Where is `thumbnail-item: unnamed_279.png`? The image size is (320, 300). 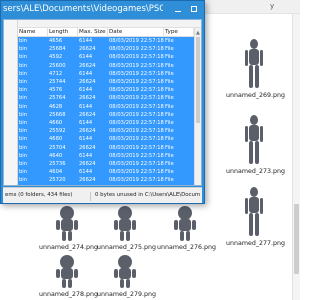
thumbnail-item: unnamed_279.png is located at coordinates (126, 276).